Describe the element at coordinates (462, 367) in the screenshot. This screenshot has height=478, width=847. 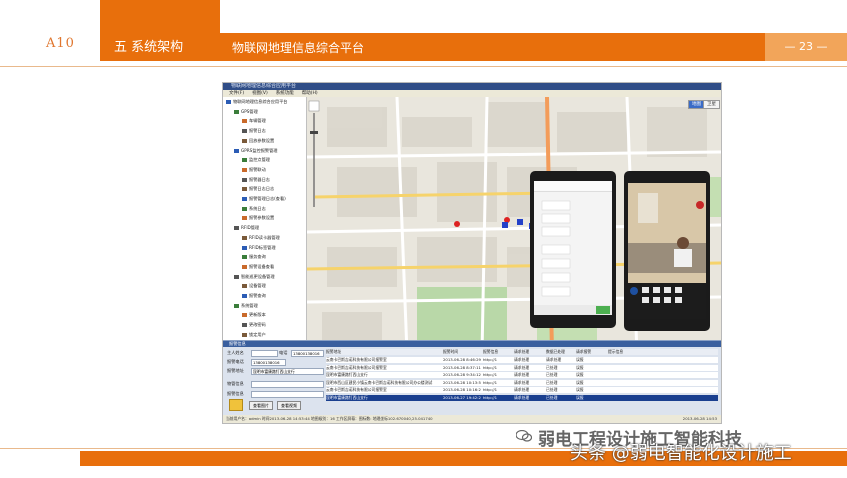
I see `table-cell: 2013-06-28 8:37:11` at that location.